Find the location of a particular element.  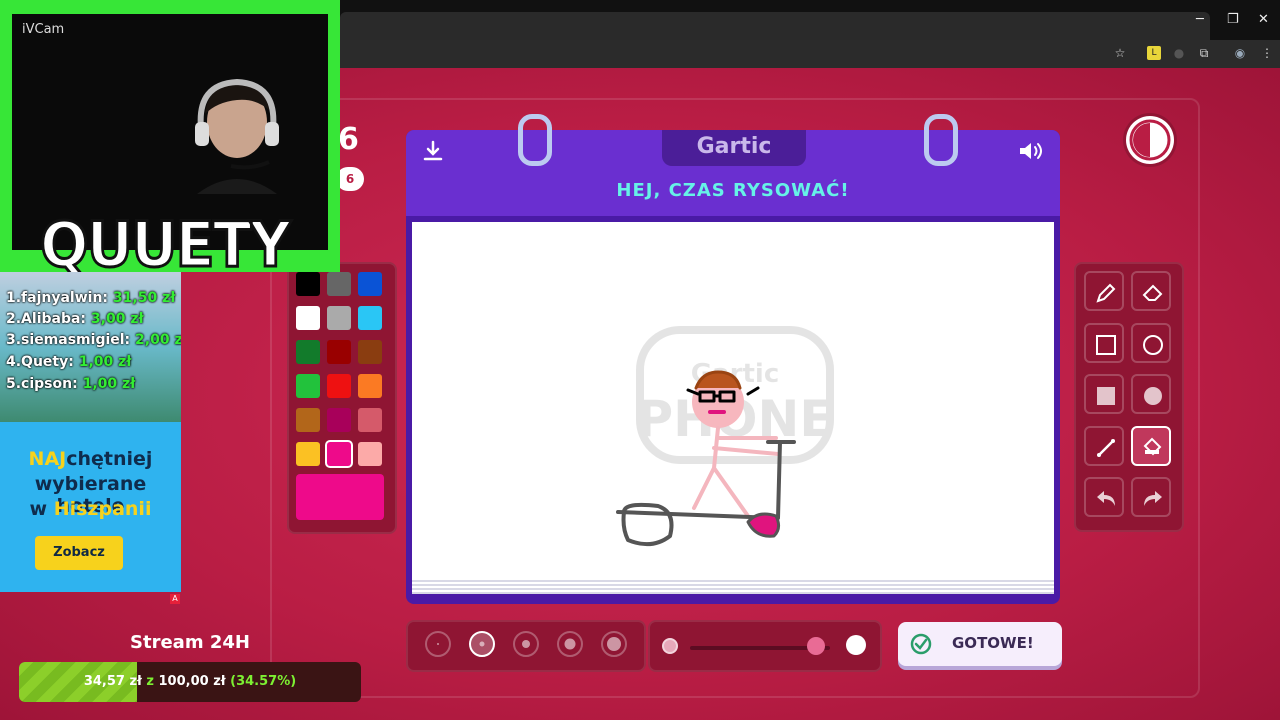

browser-menu-icon: ⋮ is located at coordinates (1267, 53).